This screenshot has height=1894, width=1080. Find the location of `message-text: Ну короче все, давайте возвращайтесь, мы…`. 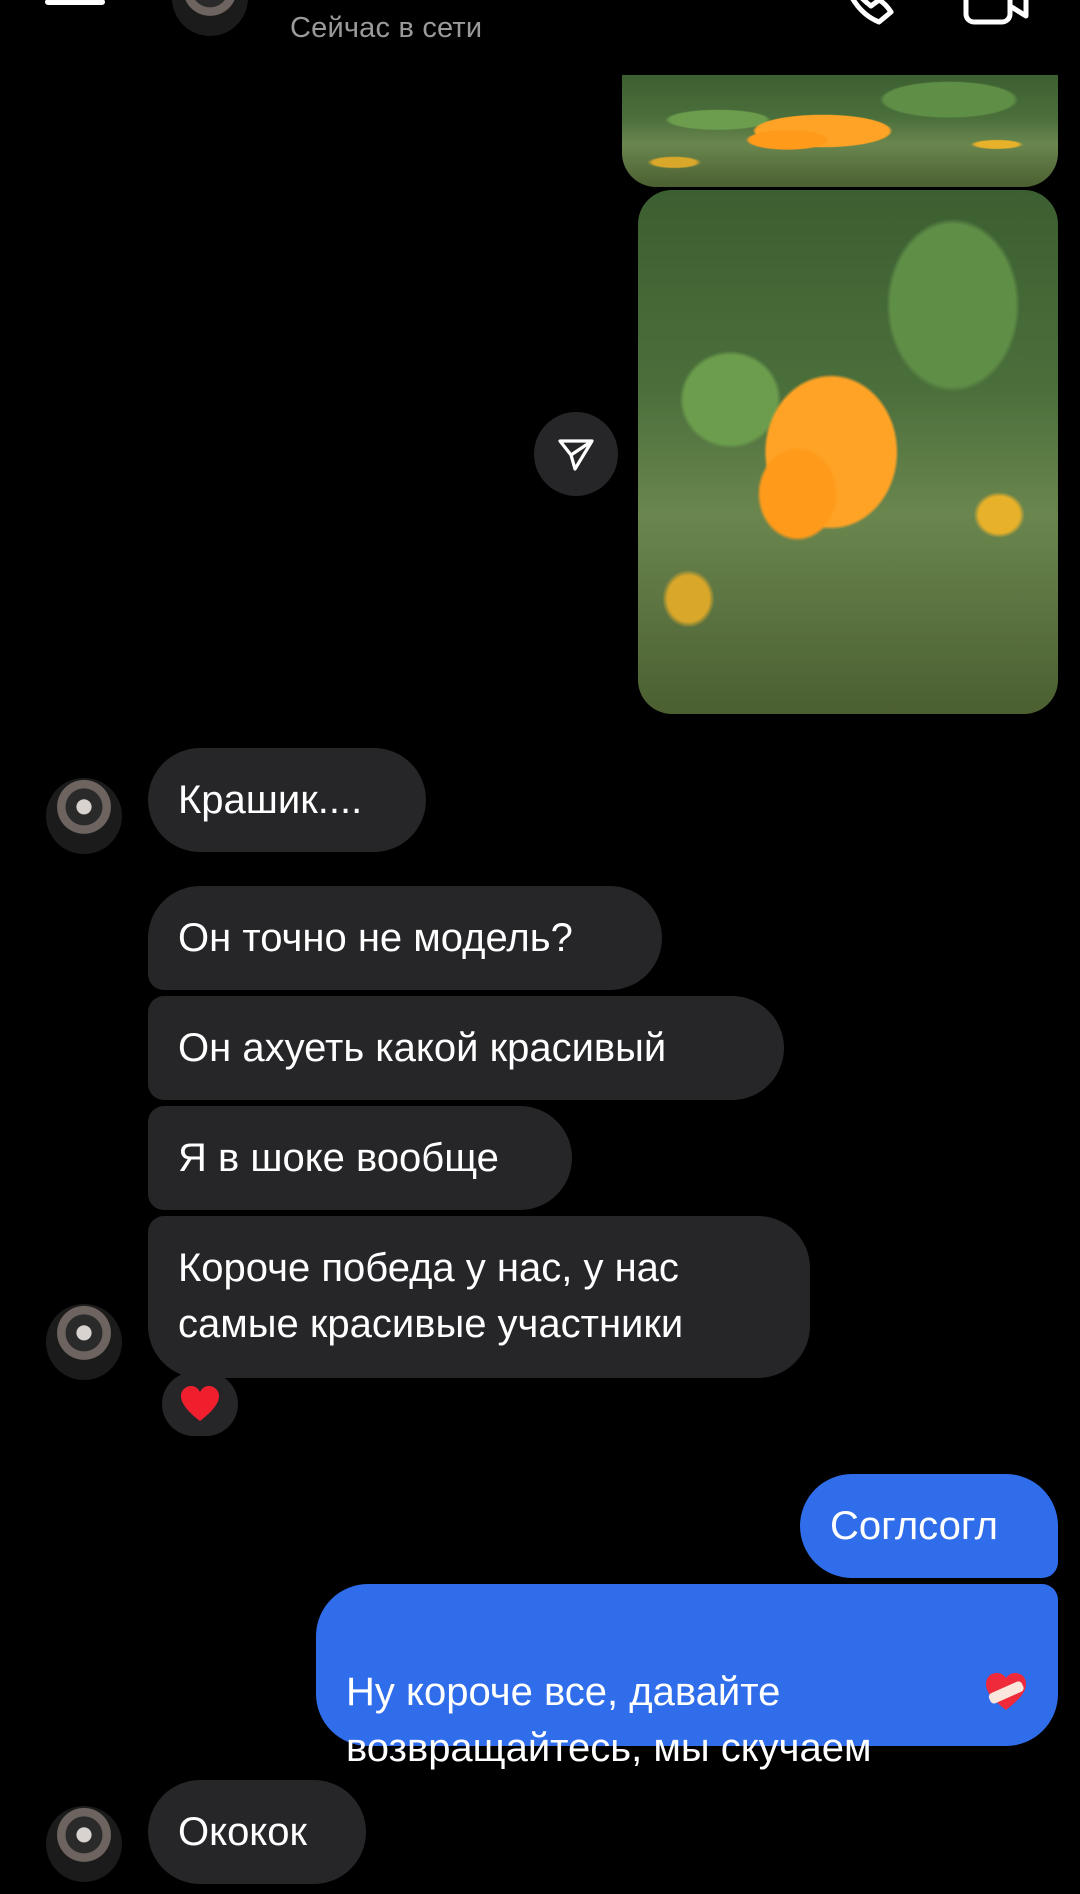

message-text: Ну короче все, давайте возвращайтесь, мы… is located at coordinates (609, 1720).